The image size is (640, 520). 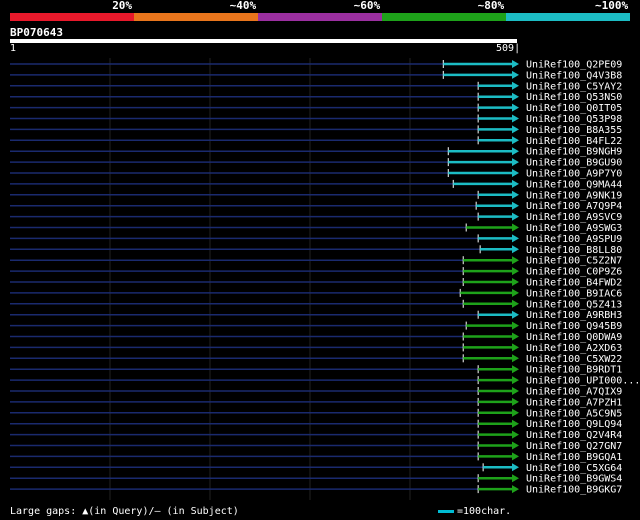 I want to click on hit-label: UniRef100_B9IAC6, so click(x=574, y=293).